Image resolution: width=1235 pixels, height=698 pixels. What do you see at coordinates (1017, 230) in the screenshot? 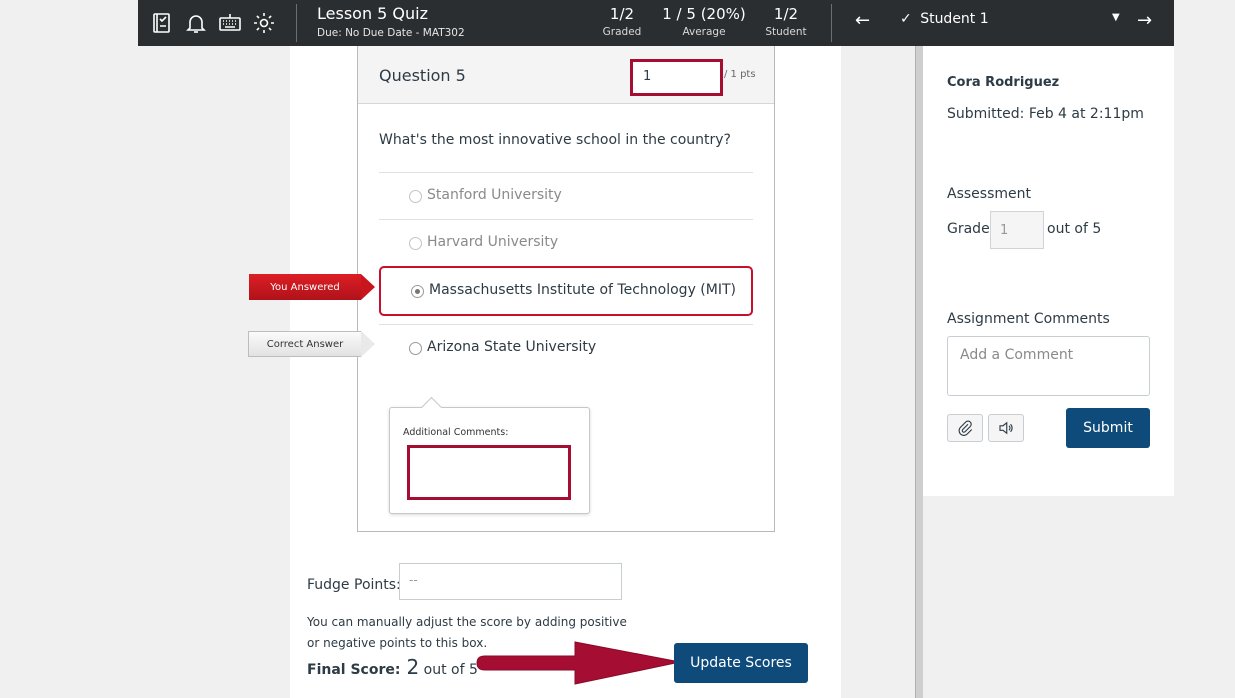
I see `grade-input: 1` at bounding box center [1017, 230].